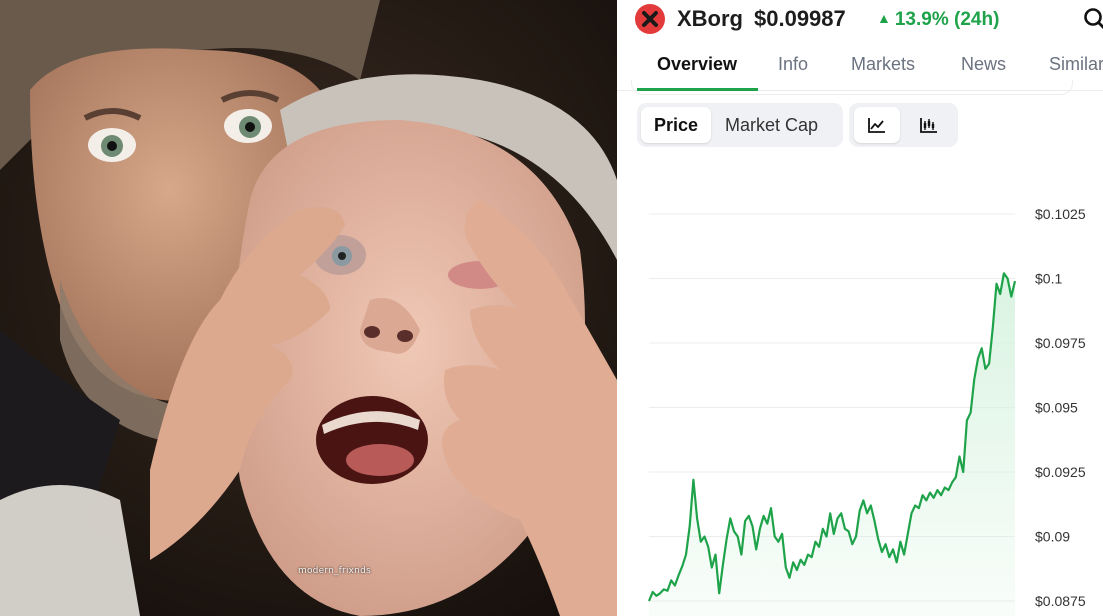 The image size is (1103, 616). What do you see at coordinates (676, 125) in the screenshot?
I see `price-toggle-button: Price` at bounding box center [676, 125].